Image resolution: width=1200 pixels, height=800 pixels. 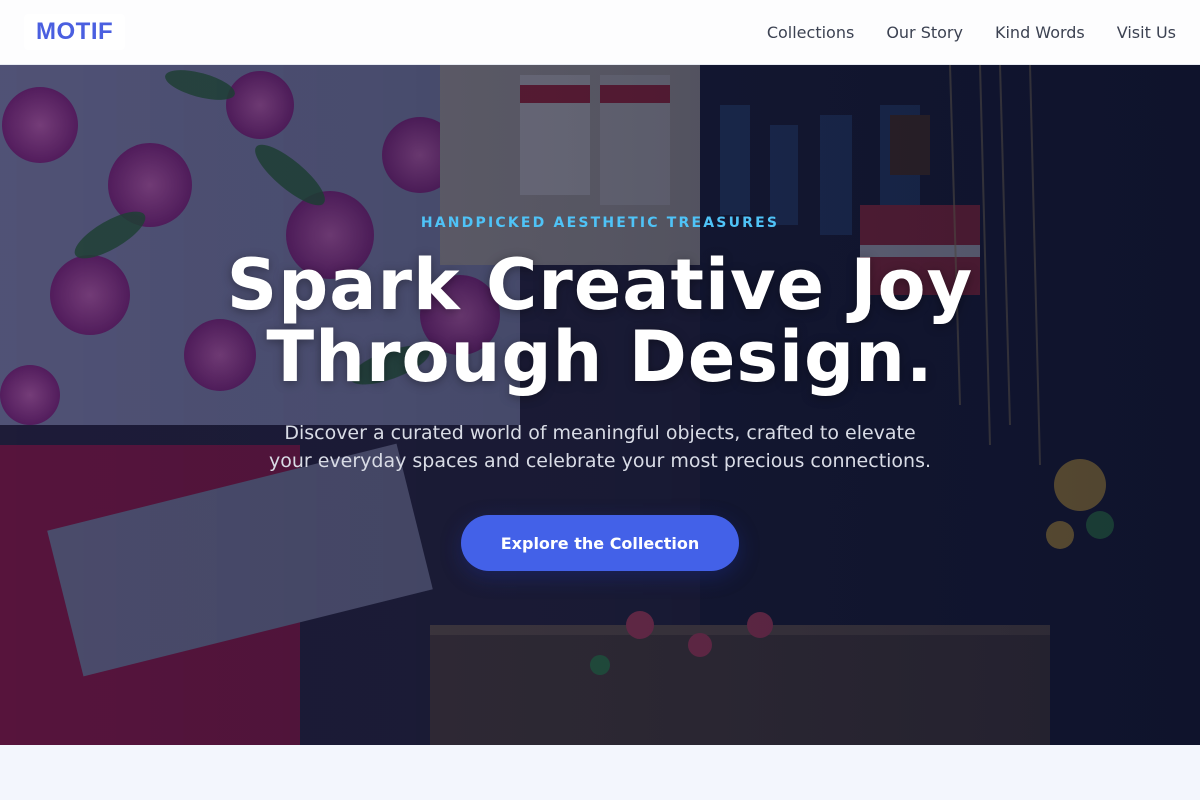 I want to click on hero-headline: Spark Creative Joy Through Design., so click(x=600, y=321).